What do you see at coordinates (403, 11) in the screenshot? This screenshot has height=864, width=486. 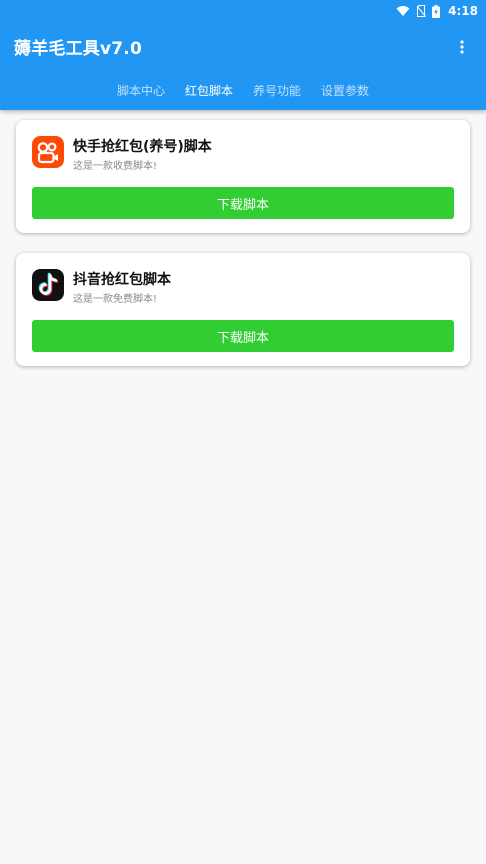 I see `wifi-icon` at bounding box center [403, 11].